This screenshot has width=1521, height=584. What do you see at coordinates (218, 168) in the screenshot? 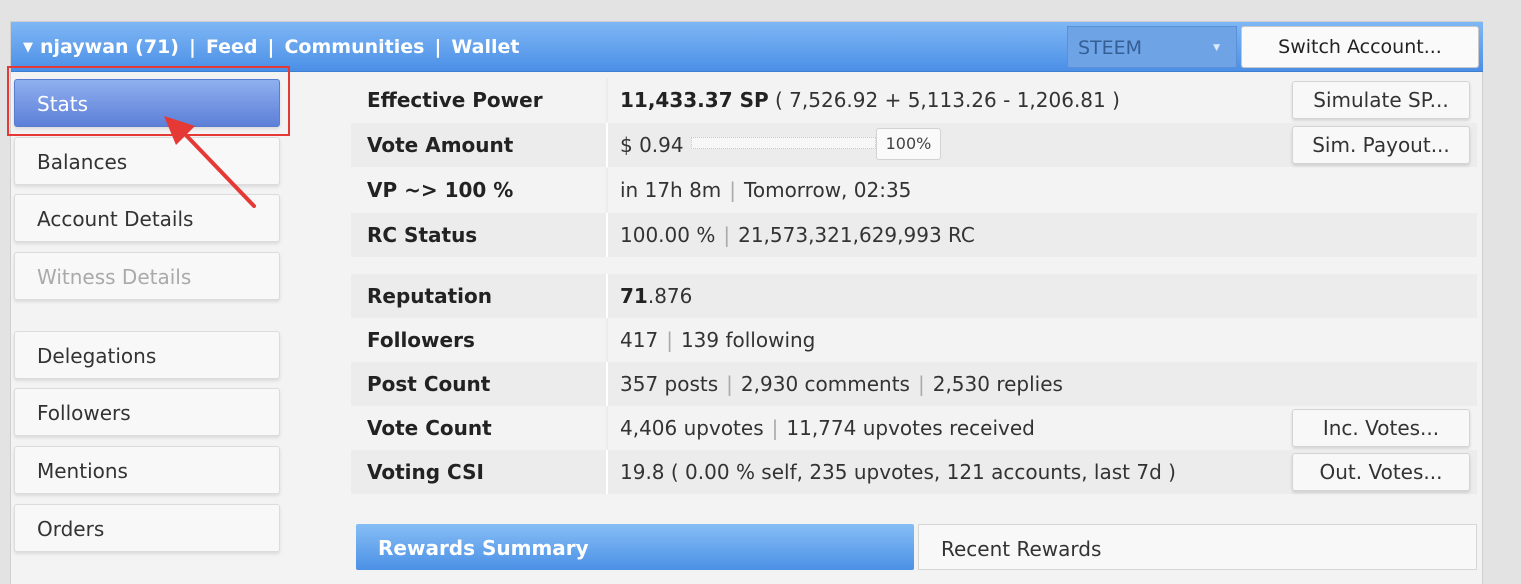
I see `arrow-shaft` at bounding box center [218, 168].